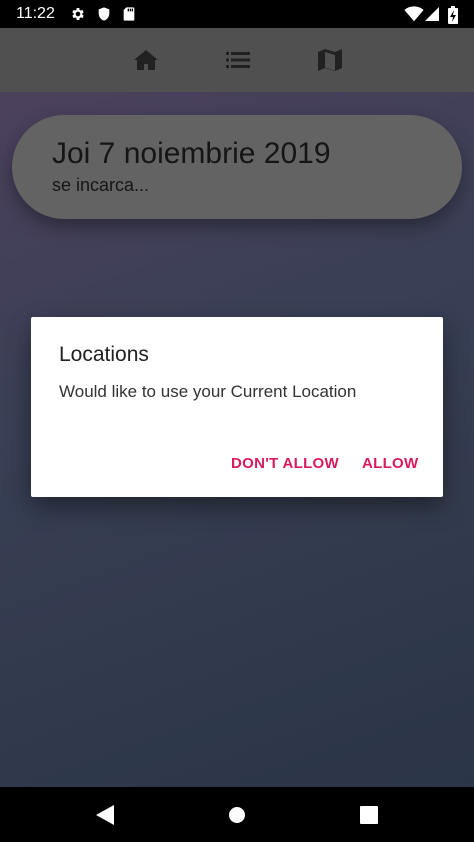  I want to click on back-button, so click(105, 815).